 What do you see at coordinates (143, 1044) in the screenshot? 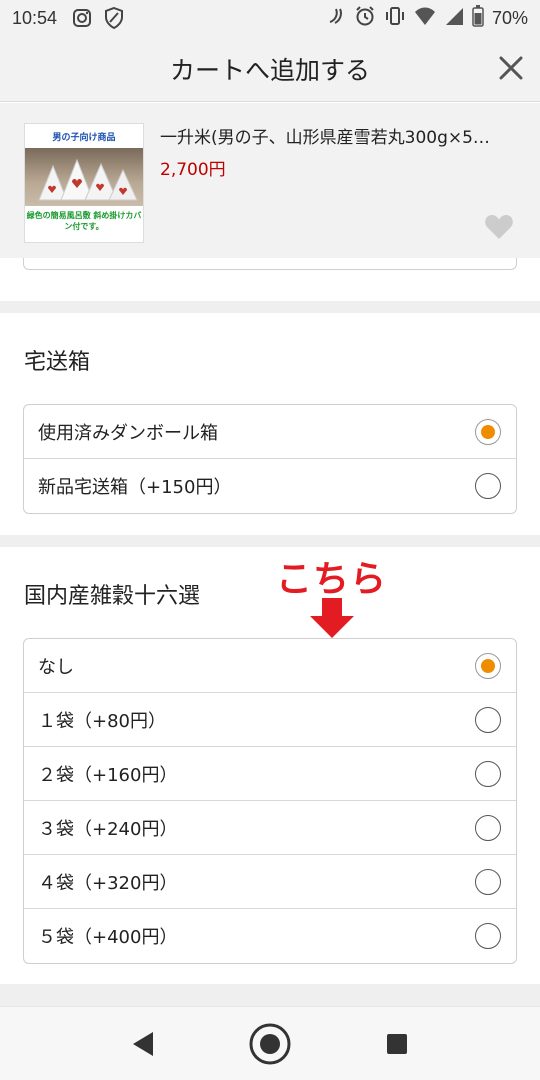
I see `back-icon` at bounding box center [143, 1044].